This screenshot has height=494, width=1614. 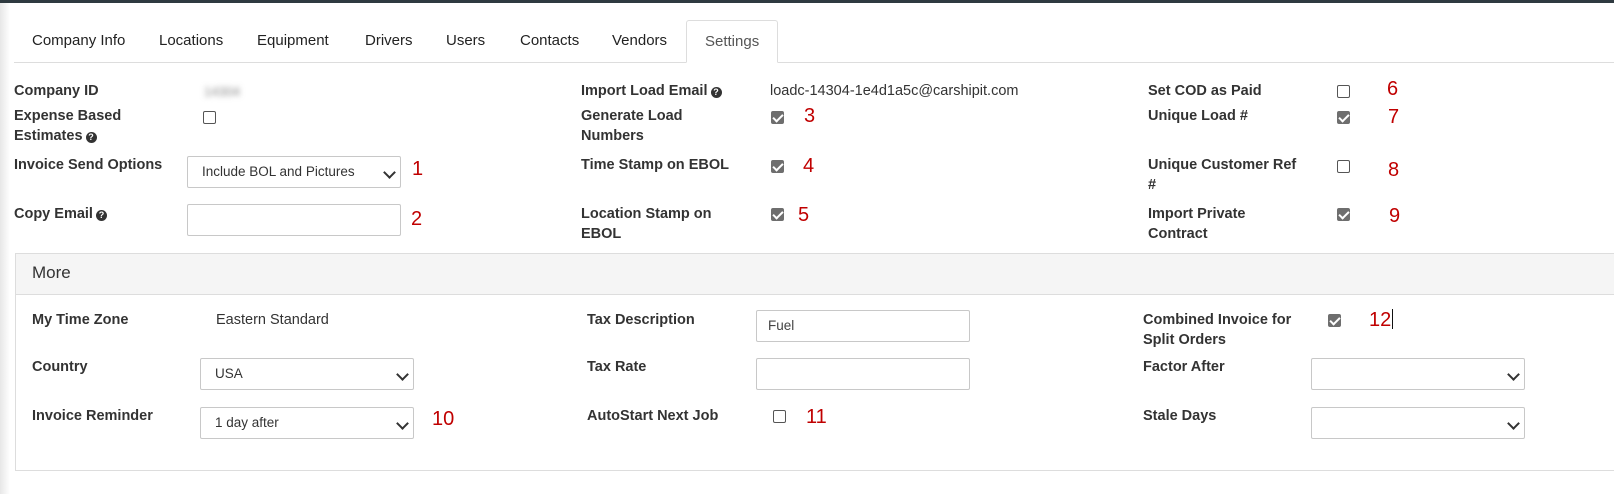 I want to click on more-panel-header: More, so click(x=815, y=274).